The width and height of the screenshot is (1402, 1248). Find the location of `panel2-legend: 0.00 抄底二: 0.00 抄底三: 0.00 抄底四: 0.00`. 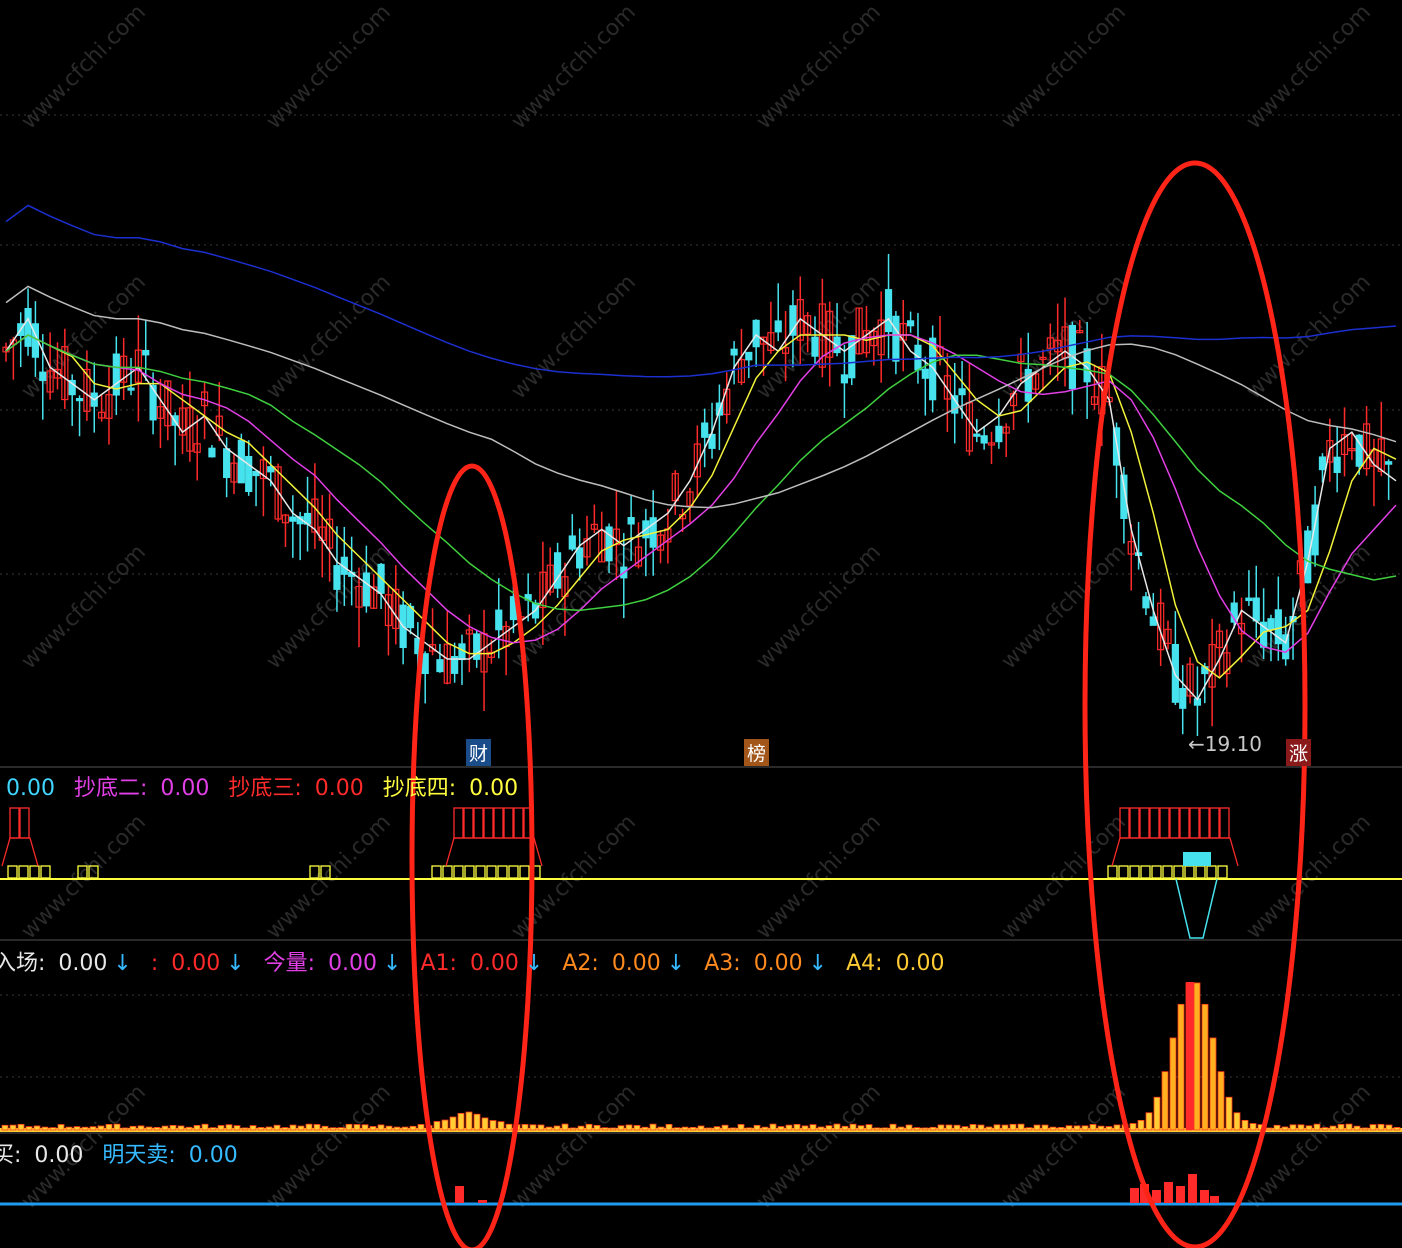

panel2-legend: 0.00 抄底二: 0.00 抄底三: 0.00 抄底四: 0.00 is located at coordinates (265, 786).